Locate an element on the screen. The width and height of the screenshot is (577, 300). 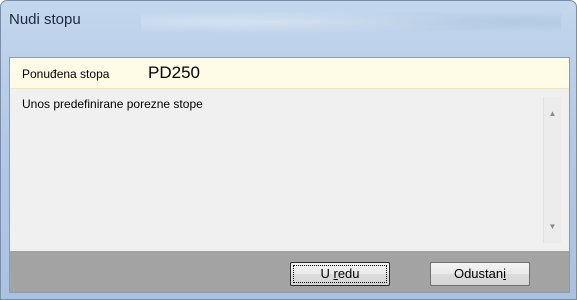
ok-button: U redu is located at coordinates (340, 274).